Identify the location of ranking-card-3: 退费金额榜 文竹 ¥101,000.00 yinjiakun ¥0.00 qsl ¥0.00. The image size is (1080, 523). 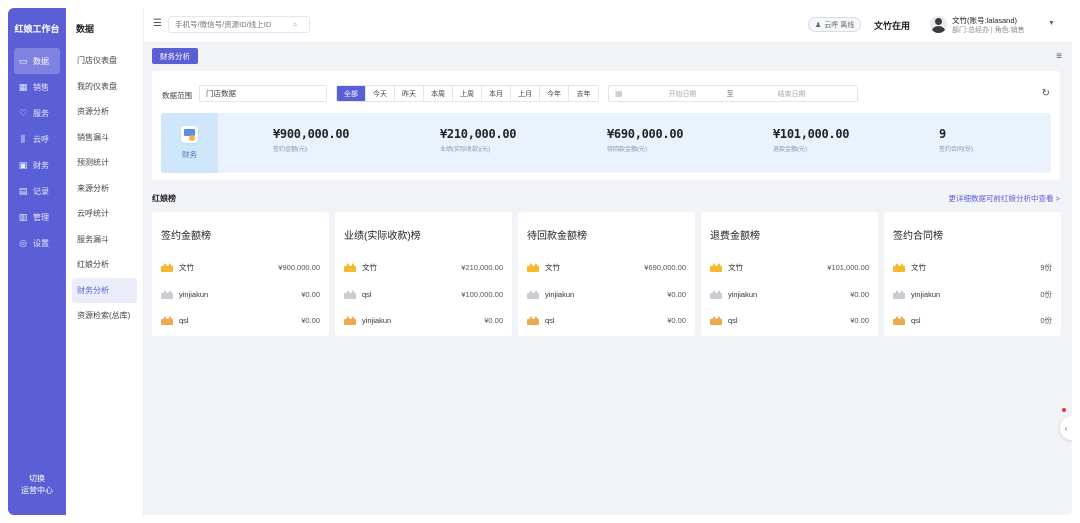
(789, 274).